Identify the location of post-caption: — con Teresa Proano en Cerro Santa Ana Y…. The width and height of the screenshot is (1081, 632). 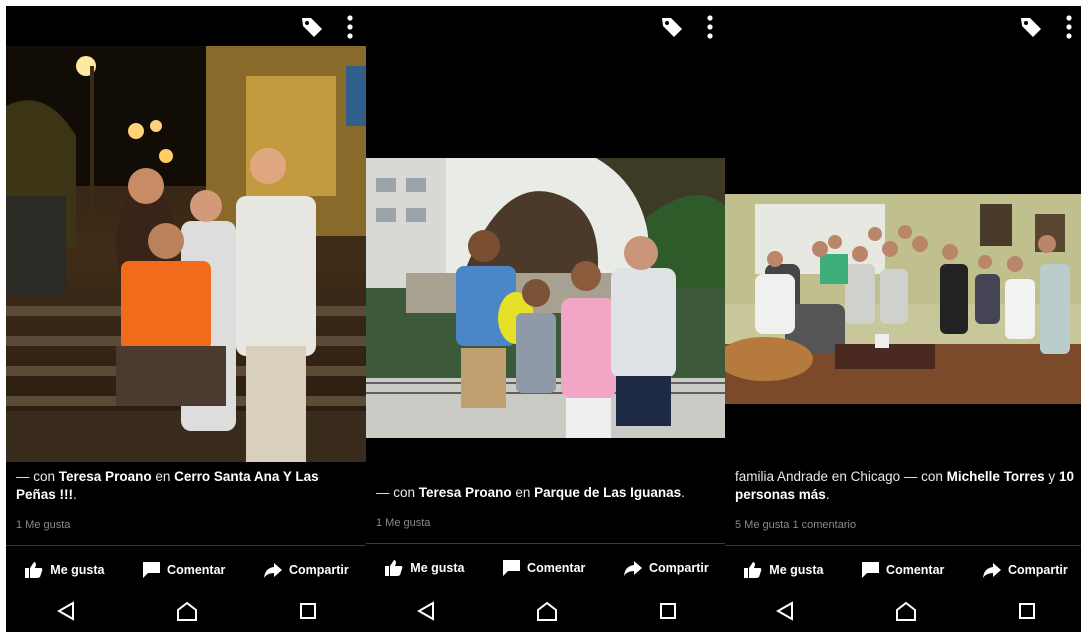
(186, 486).